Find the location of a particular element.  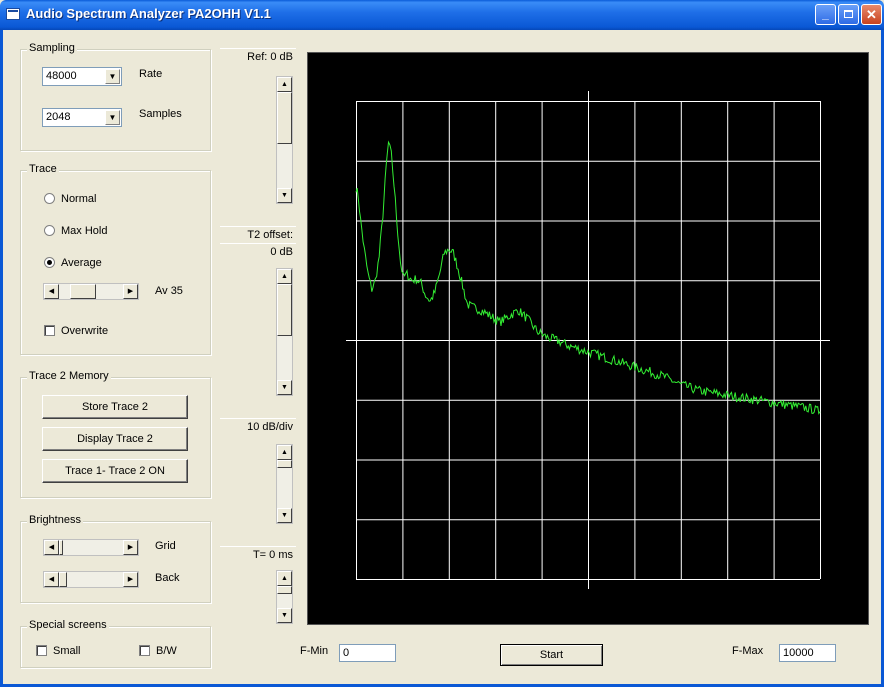

average-radio-label: Average is located at coordinates (81, 263).